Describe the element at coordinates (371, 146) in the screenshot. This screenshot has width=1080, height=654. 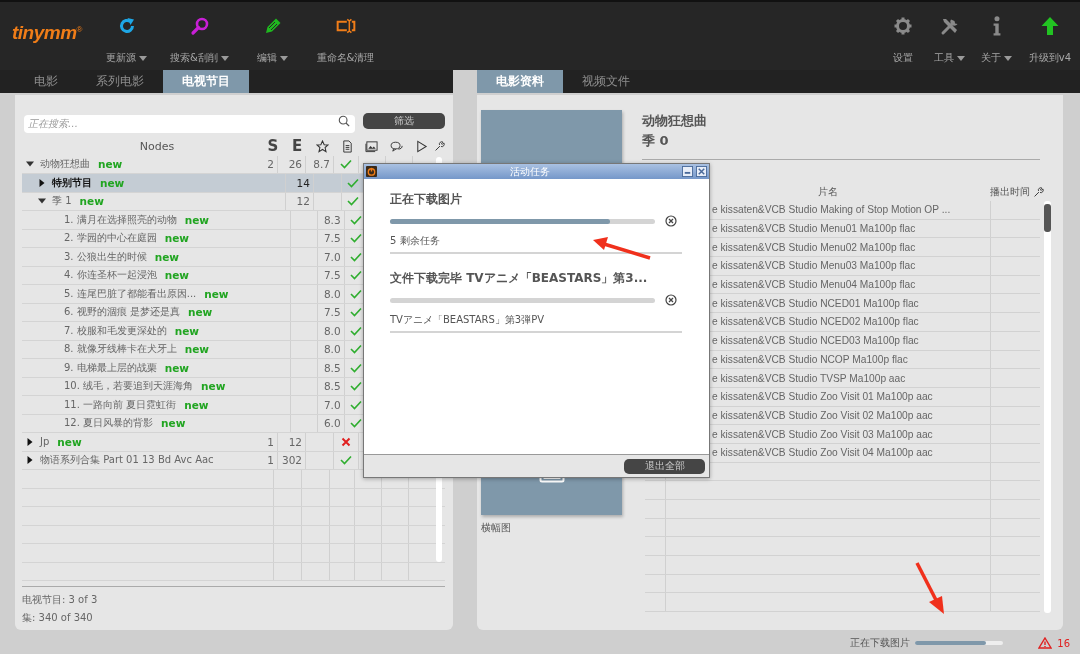
I see `image-icon` at that location.